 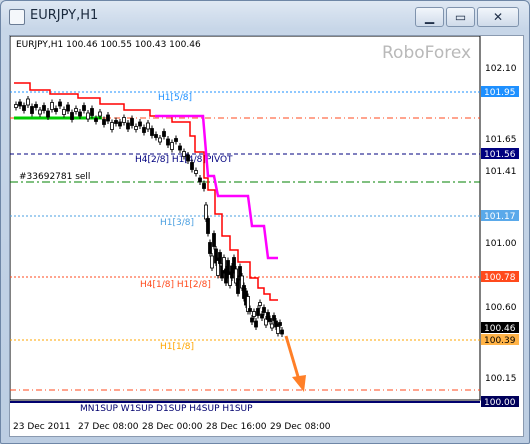 I want to click on support-label: MN1SUP W1SUP D1SUP H4SUP H1SUP, so click(x=166, y=409).